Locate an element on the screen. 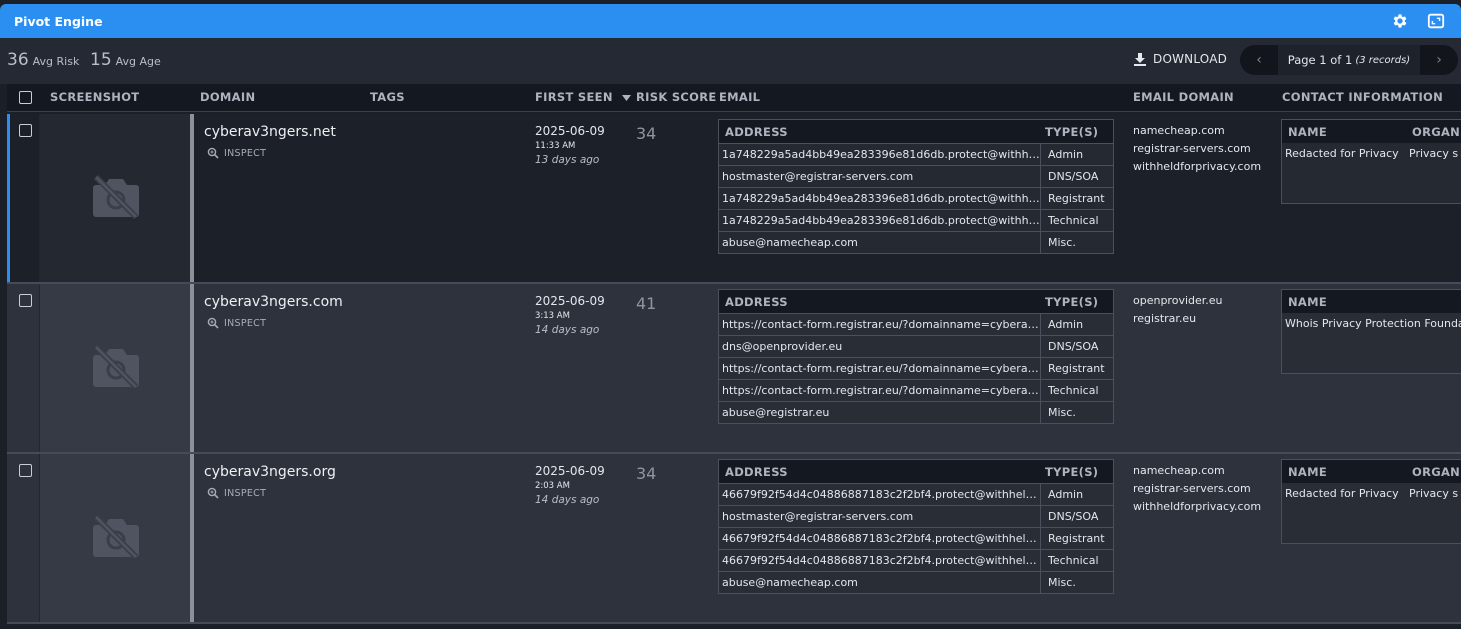 The height and width of the screenshot is (629, 1461). contact-org-header: ORGAN is located at coordinates (1436, 472).